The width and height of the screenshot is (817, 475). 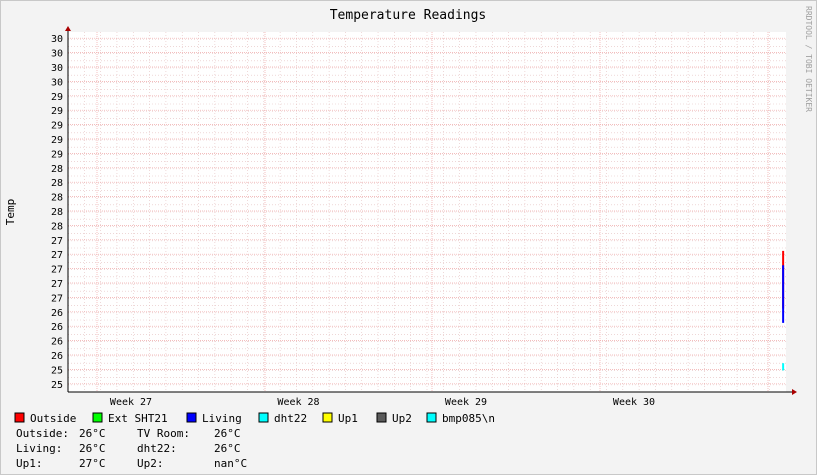 What do you see at coordinates (408, 15) in the screenshot?
I see `chart-title: Temperature Readings` at bounding box center [408, 15].